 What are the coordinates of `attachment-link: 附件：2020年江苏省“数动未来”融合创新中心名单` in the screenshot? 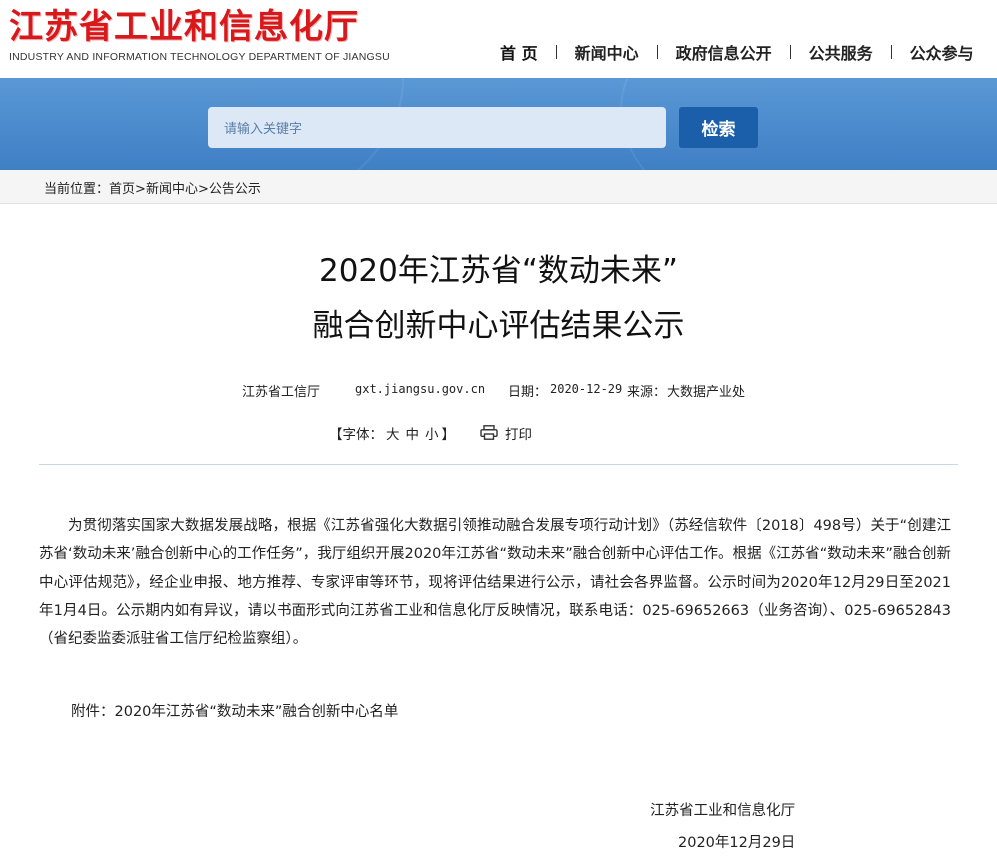 It's located at (234, 710).